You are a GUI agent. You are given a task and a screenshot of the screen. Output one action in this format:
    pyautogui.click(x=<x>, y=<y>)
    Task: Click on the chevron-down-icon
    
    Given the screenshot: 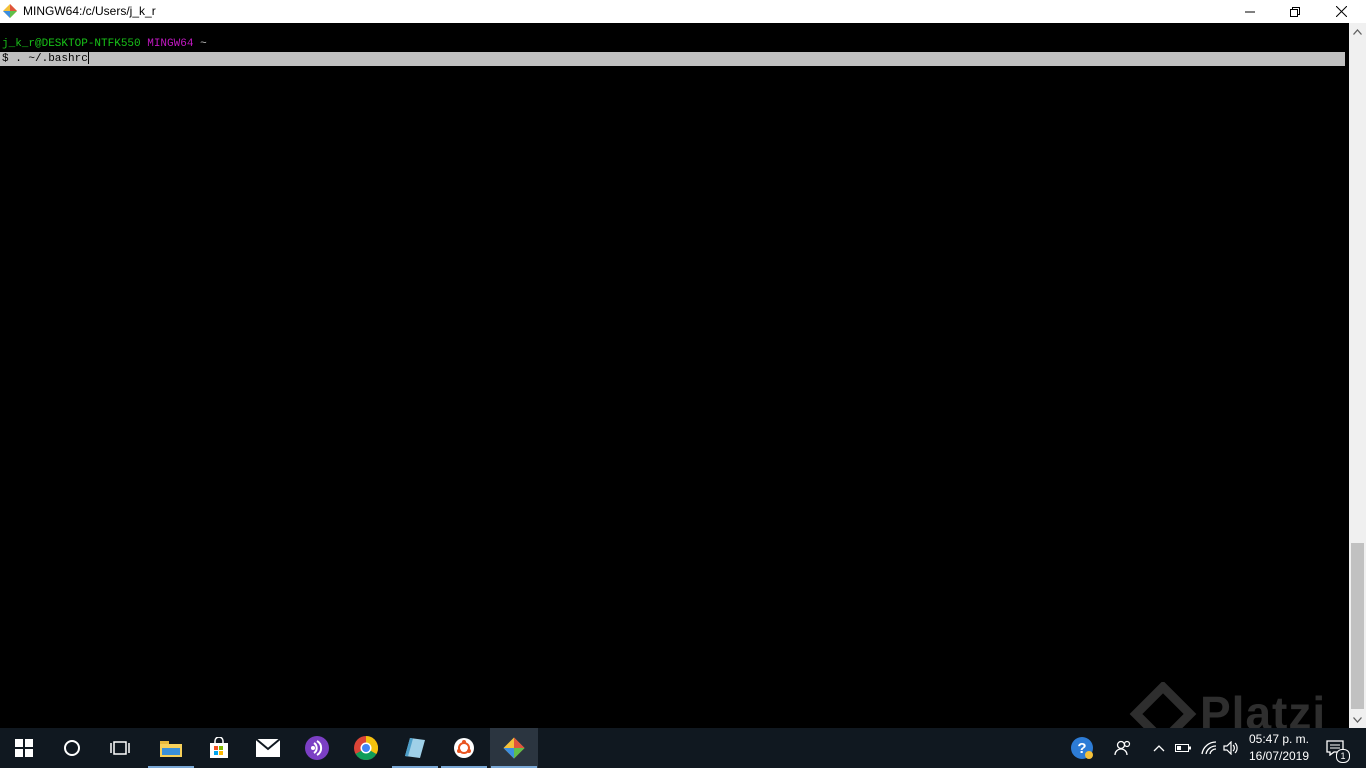 What is the action you would take?
    pyautogui.click(x=1357, y=719)
    